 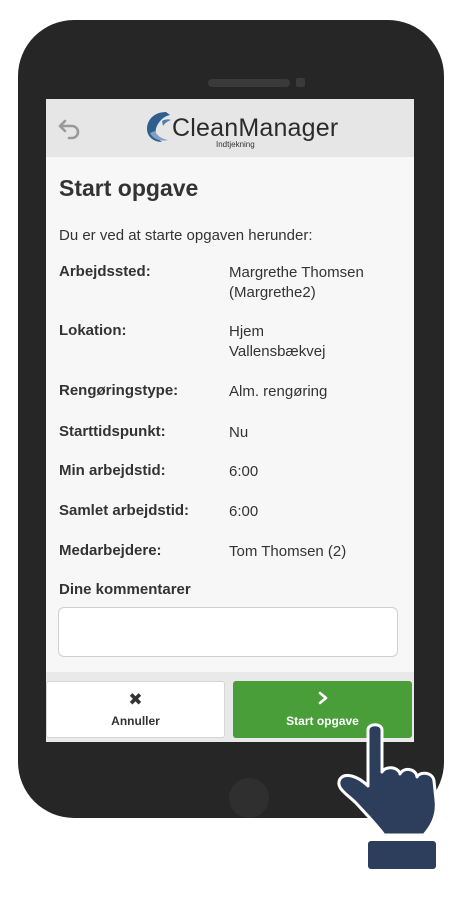 I want to click on detail-label: Lokation:, so click(x=93, y=330).